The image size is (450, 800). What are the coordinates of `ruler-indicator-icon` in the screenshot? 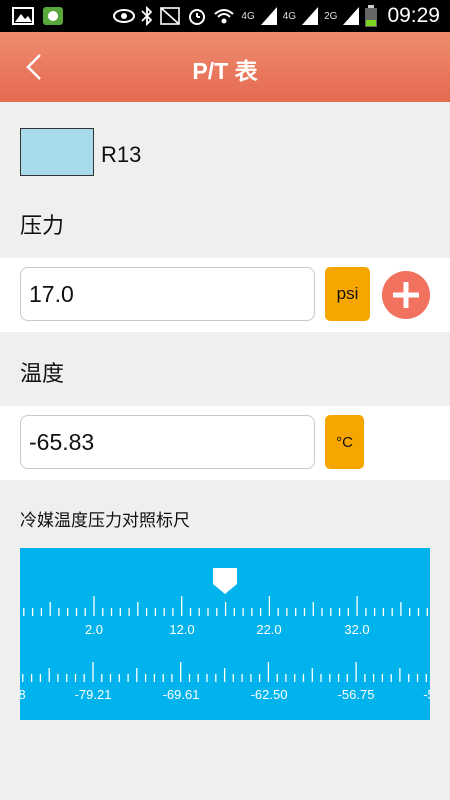 It's located at (225, 581).